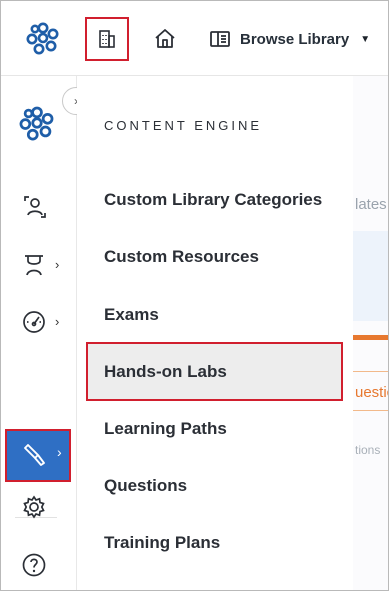 This screenshot has height=591, width=389. What do you see at coordinates (194, 38) in the screenshot?
I see `top-bar: Browse Library ▼` at bounding box center [194, 38].